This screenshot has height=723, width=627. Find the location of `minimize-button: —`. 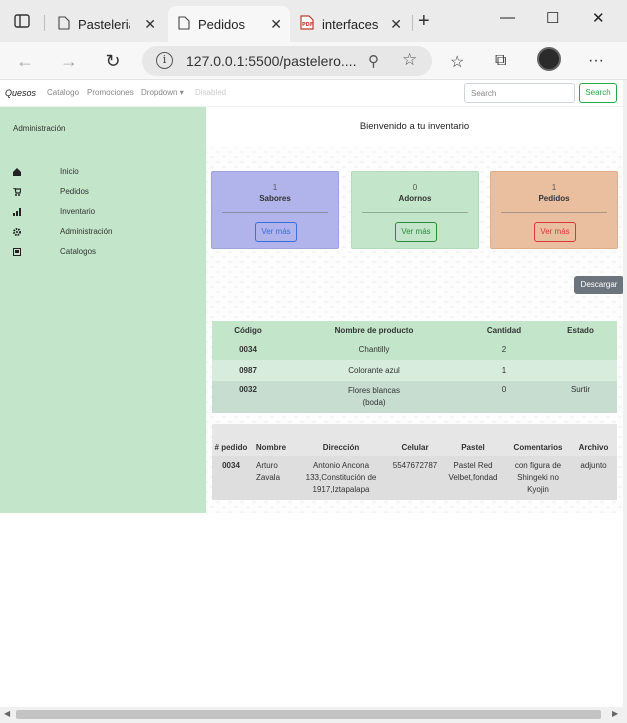

minimize-button: — is located at coordinates (507, 17).